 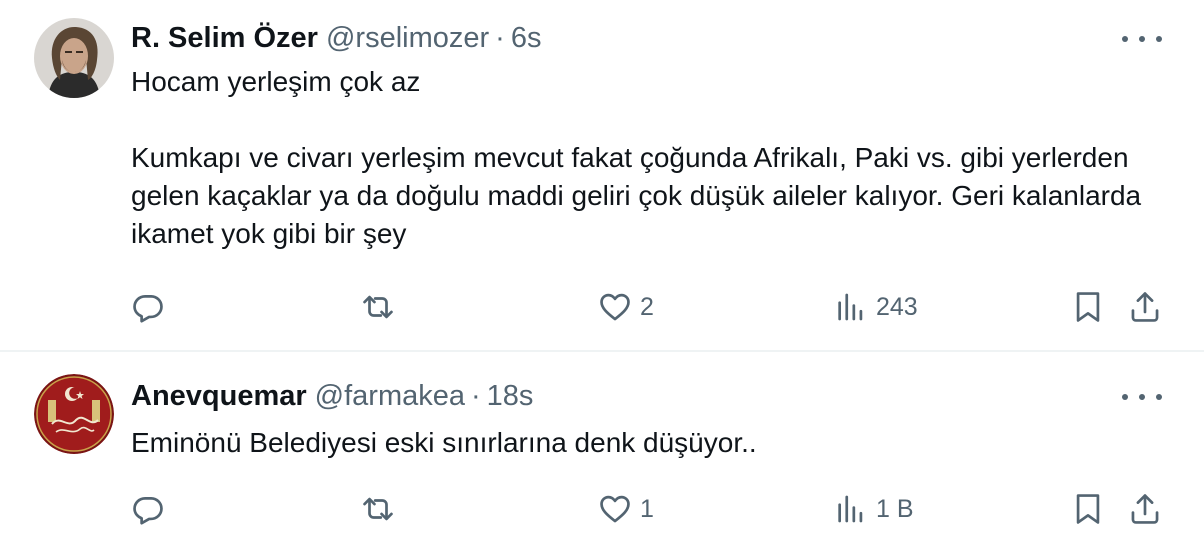 What do you see at coordinates (407, 38) in the screenshot?
I see `user-handle: @rselimozer` at bounding box center [407, 38].